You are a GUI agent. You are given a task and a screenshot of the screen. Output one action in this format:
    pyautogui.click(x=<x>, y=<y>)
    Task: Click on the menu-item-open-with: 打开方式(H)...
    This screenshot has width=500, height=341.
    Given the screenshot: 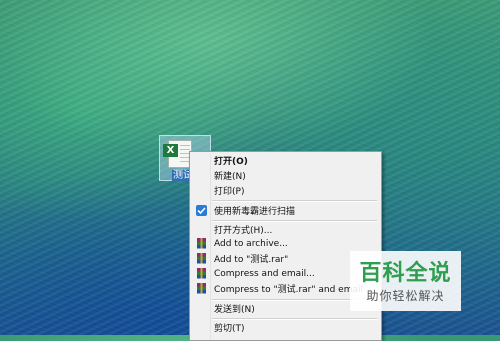 What is the action you would take?
    pyautogui.click(x=285, y=229)
    